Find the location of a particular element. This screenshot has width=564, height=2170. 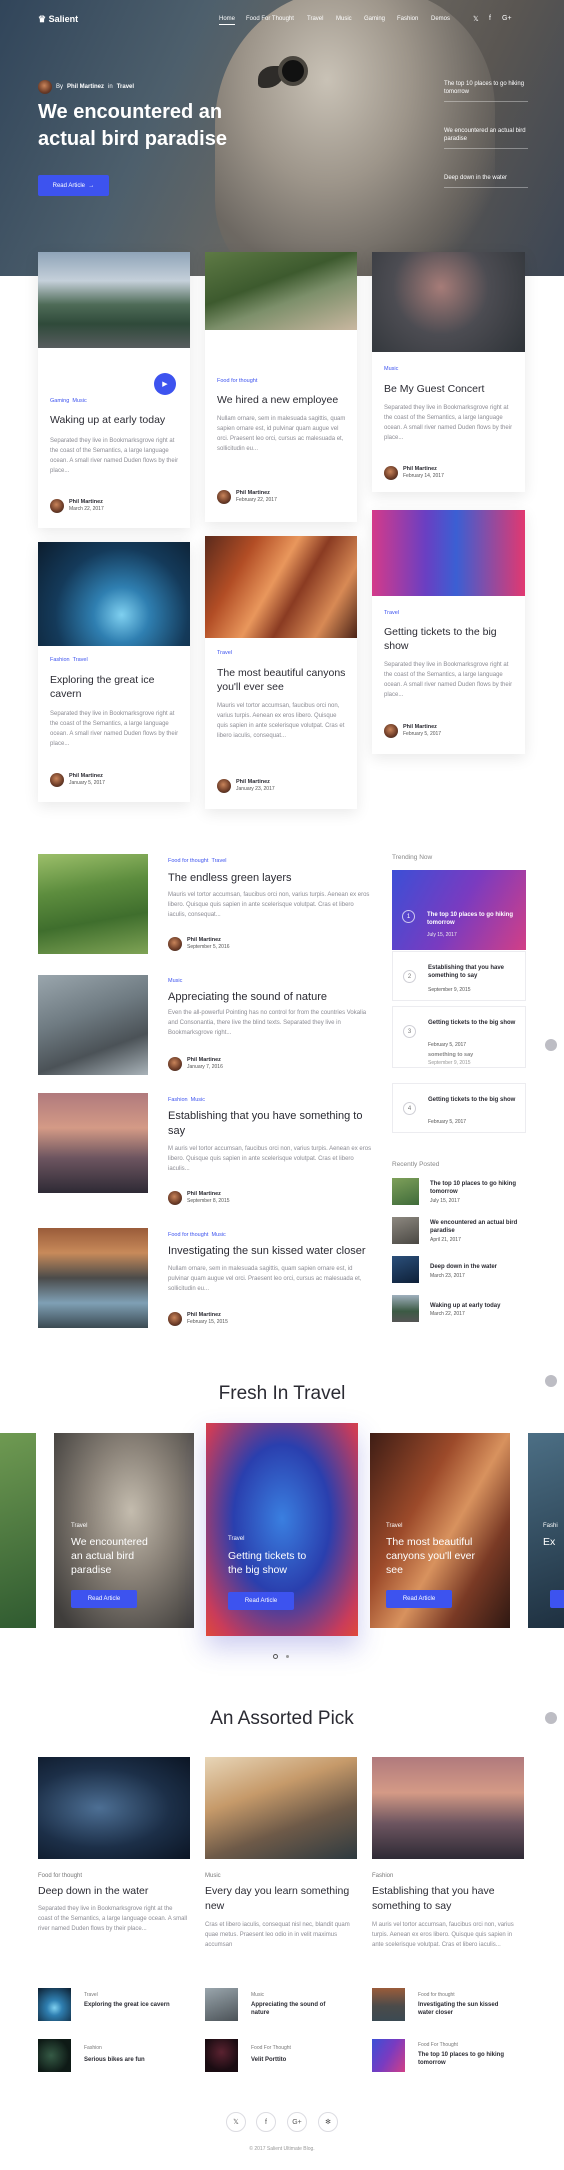

facebook-icon: f is located at coordinates (490, 18).